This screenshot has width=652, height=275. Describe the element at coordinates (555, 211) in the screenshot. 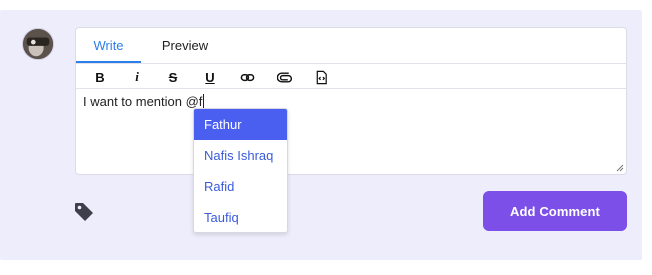

I see `add-comment-button: Add Comment` at that location.